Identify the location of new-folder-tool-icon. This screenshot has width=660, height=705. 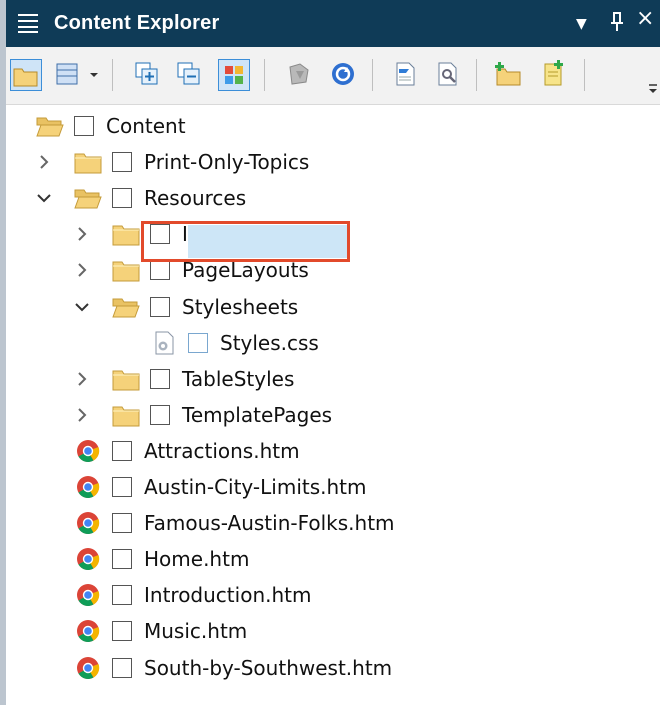
(510, 75).